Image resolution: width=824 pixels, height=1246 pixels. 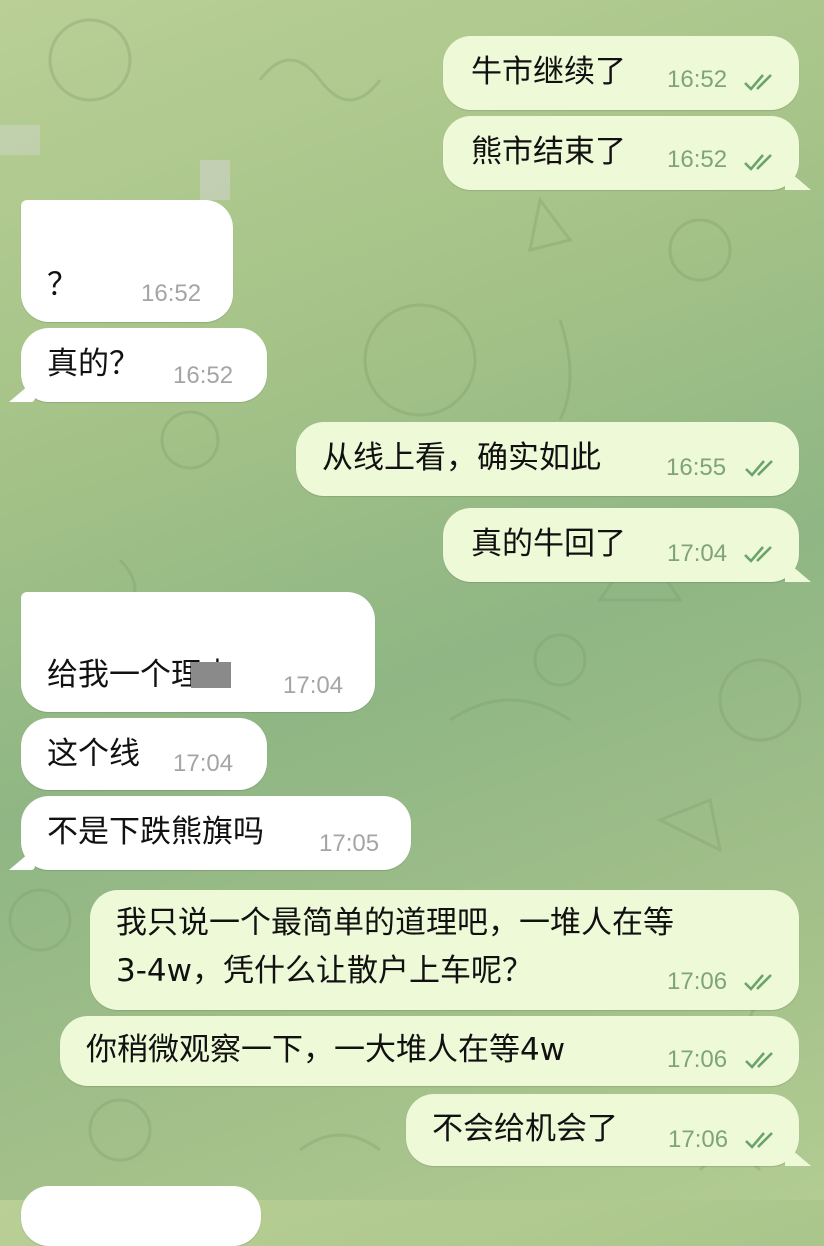 I want to click on message-time: 16:55, so click(x=696, y=467).